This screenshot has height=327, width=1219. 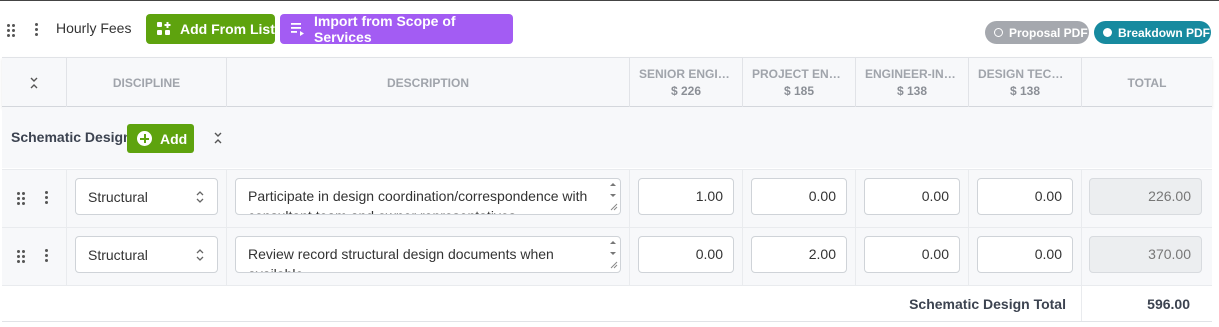 I want to click on breakdown-pdf-button: Breakdown PDF, so click(x=1152, y=32).